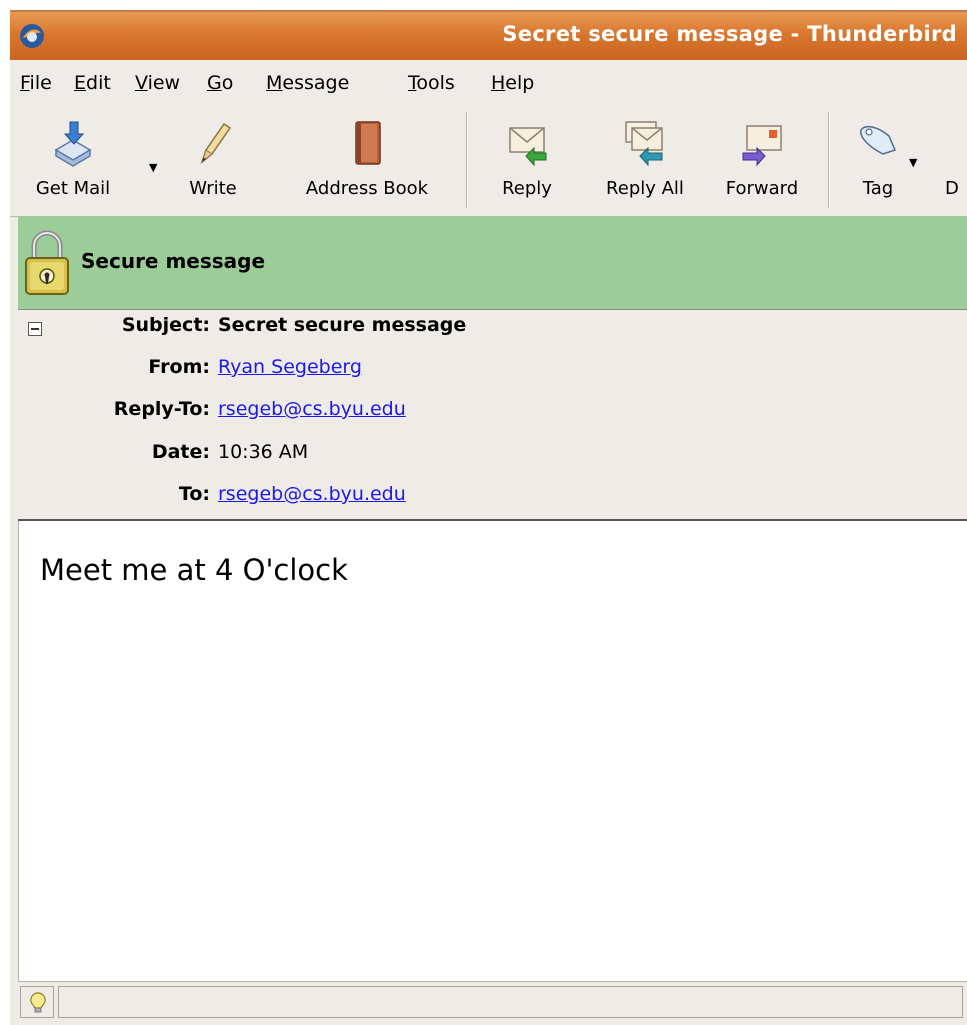 This screenshot has height=1025, width=967. Describe the element at coordinates (492, 456) in the screenshot. I see `date-row: Date: 10:36 AM` at that location.